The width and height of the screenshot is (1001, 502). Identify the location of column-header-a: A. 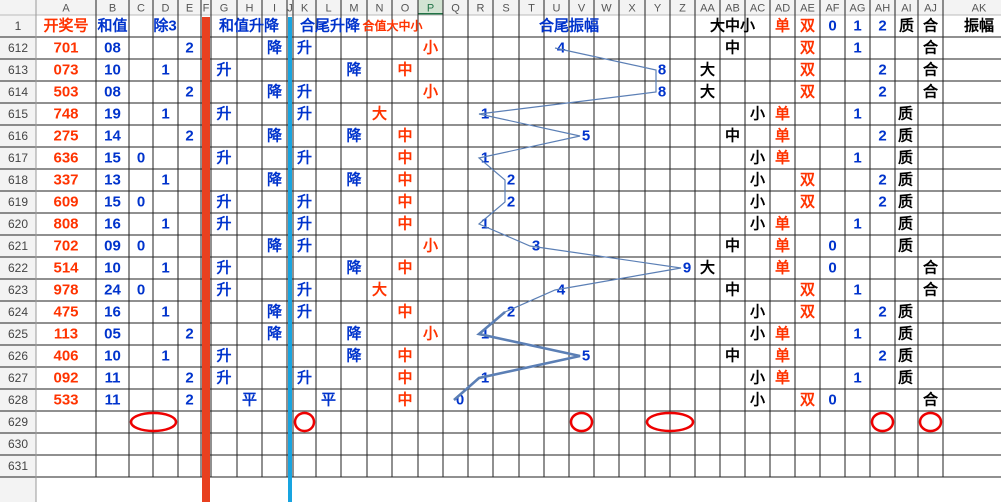
(66, 9).